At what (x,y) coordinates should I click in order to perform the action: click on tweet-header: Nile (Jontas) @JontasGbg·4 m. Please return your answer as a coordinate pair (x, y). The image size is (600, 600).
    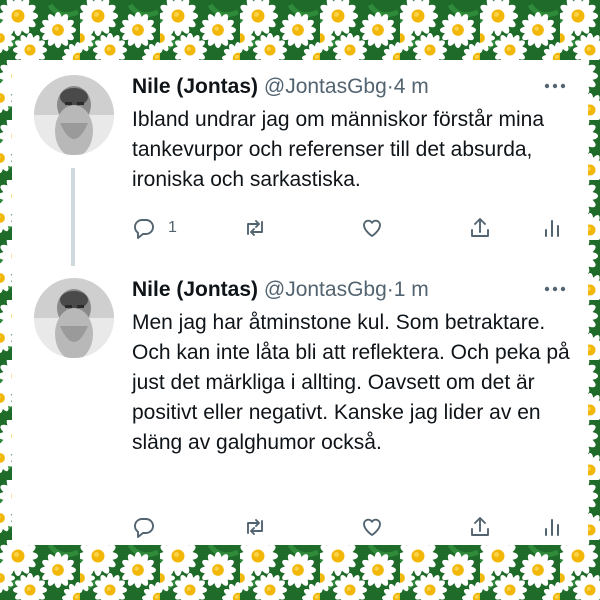
    Looking at the image, I should click on (280, 87).